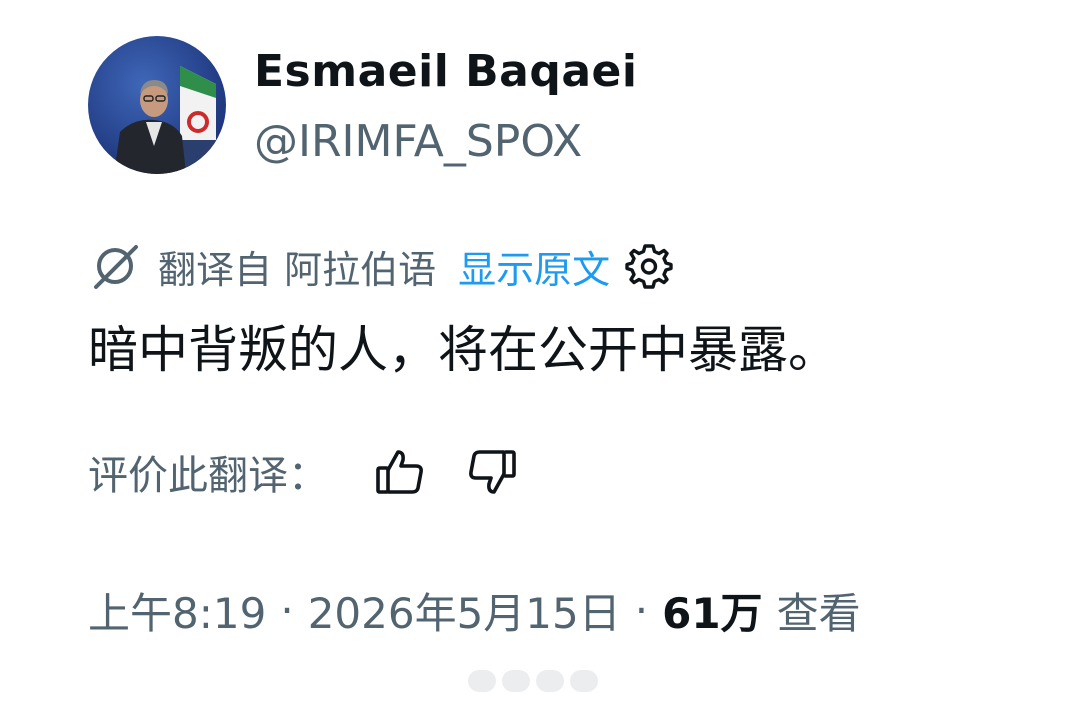  Describe the element at coordinates (297, 269) in the screenshot. I see `translated-from-label: 翻译自 阿拉伯语` at that location.